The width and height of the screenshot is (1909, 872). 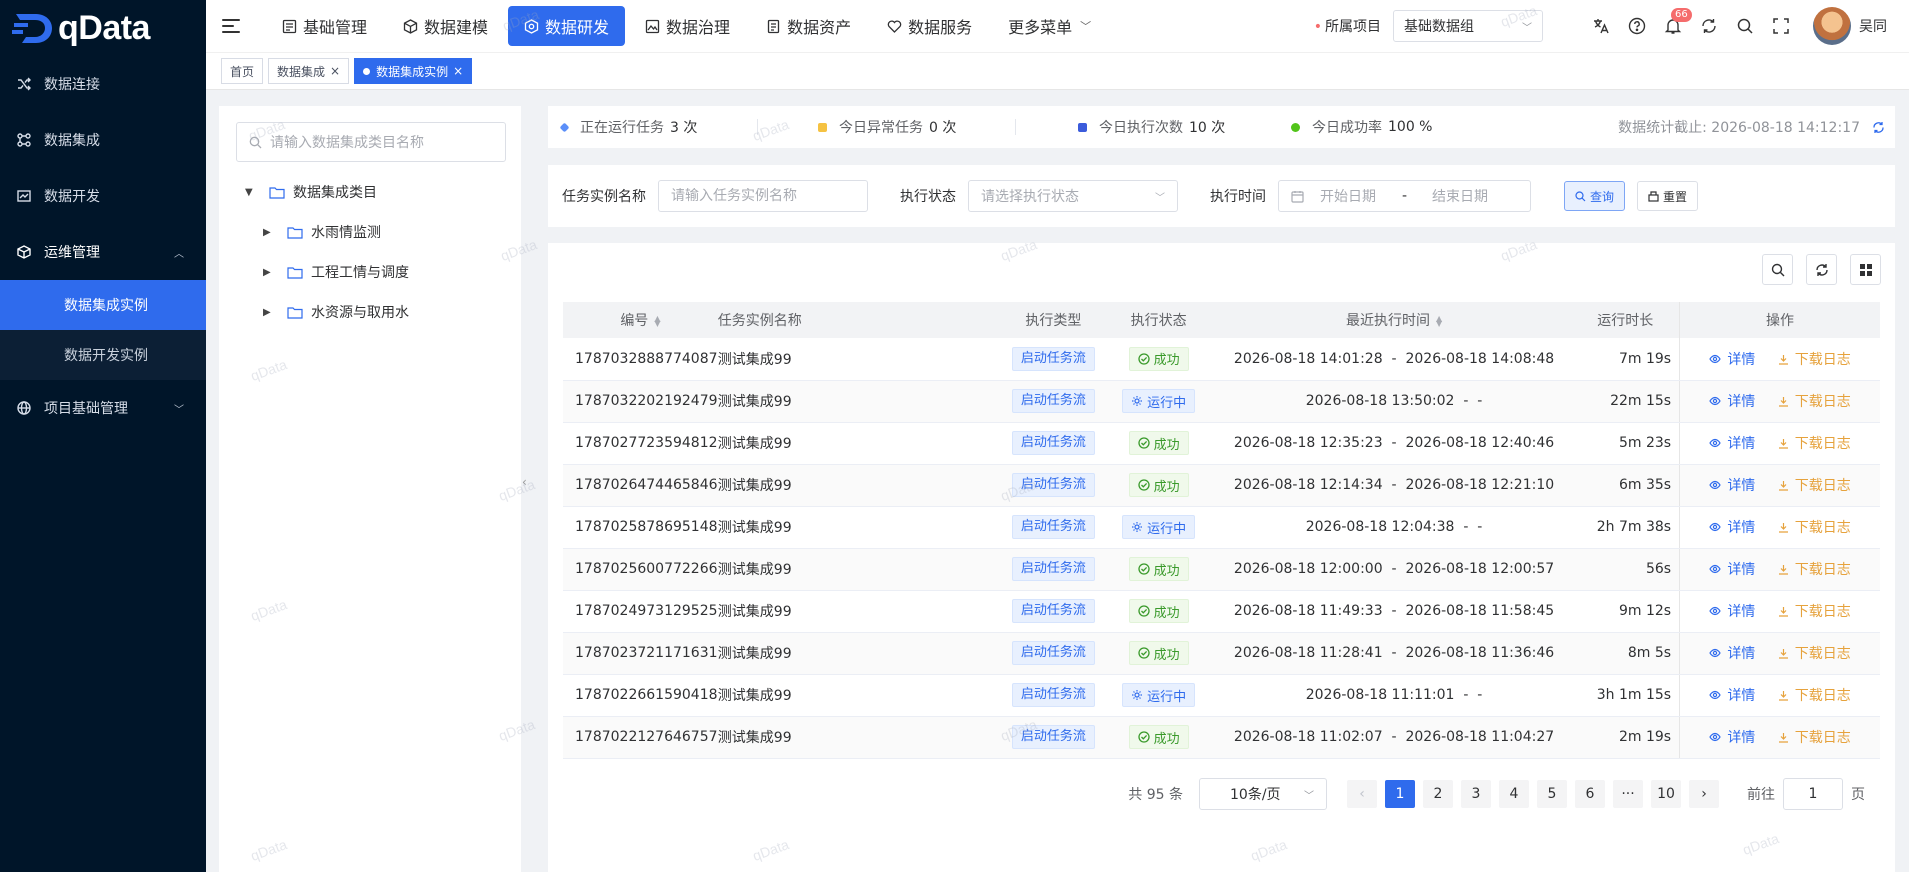 I want to click on logo: qData, so click(x=103, y=28).